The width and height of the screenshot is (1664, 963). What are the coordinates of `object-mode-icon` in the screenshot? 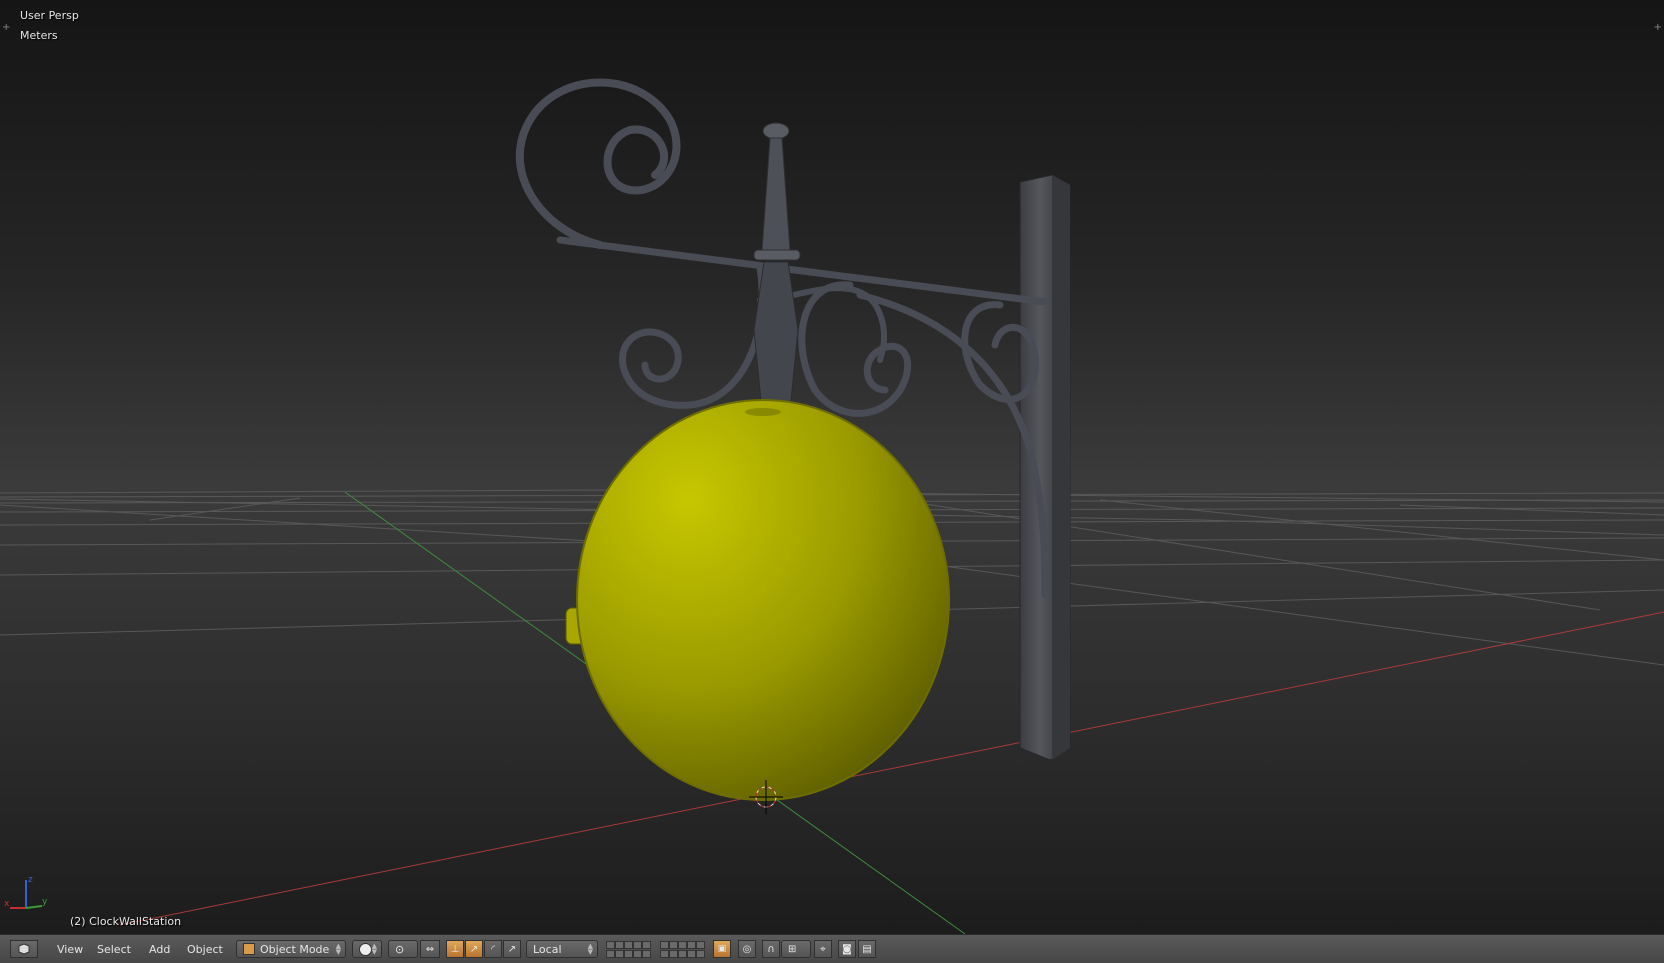 It's located at (249, 949).